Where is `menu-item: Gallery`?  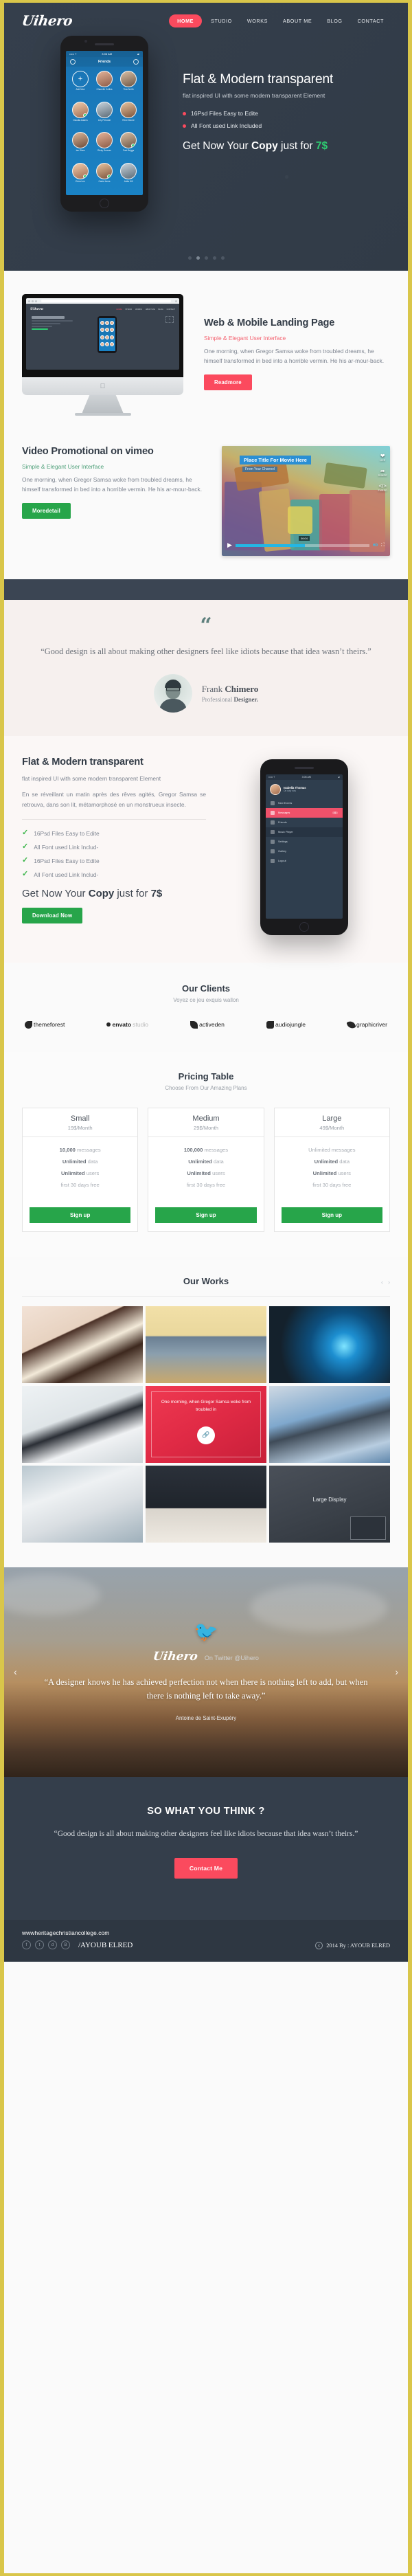
menu-item: Gallery is located at coordinates (304, 851).